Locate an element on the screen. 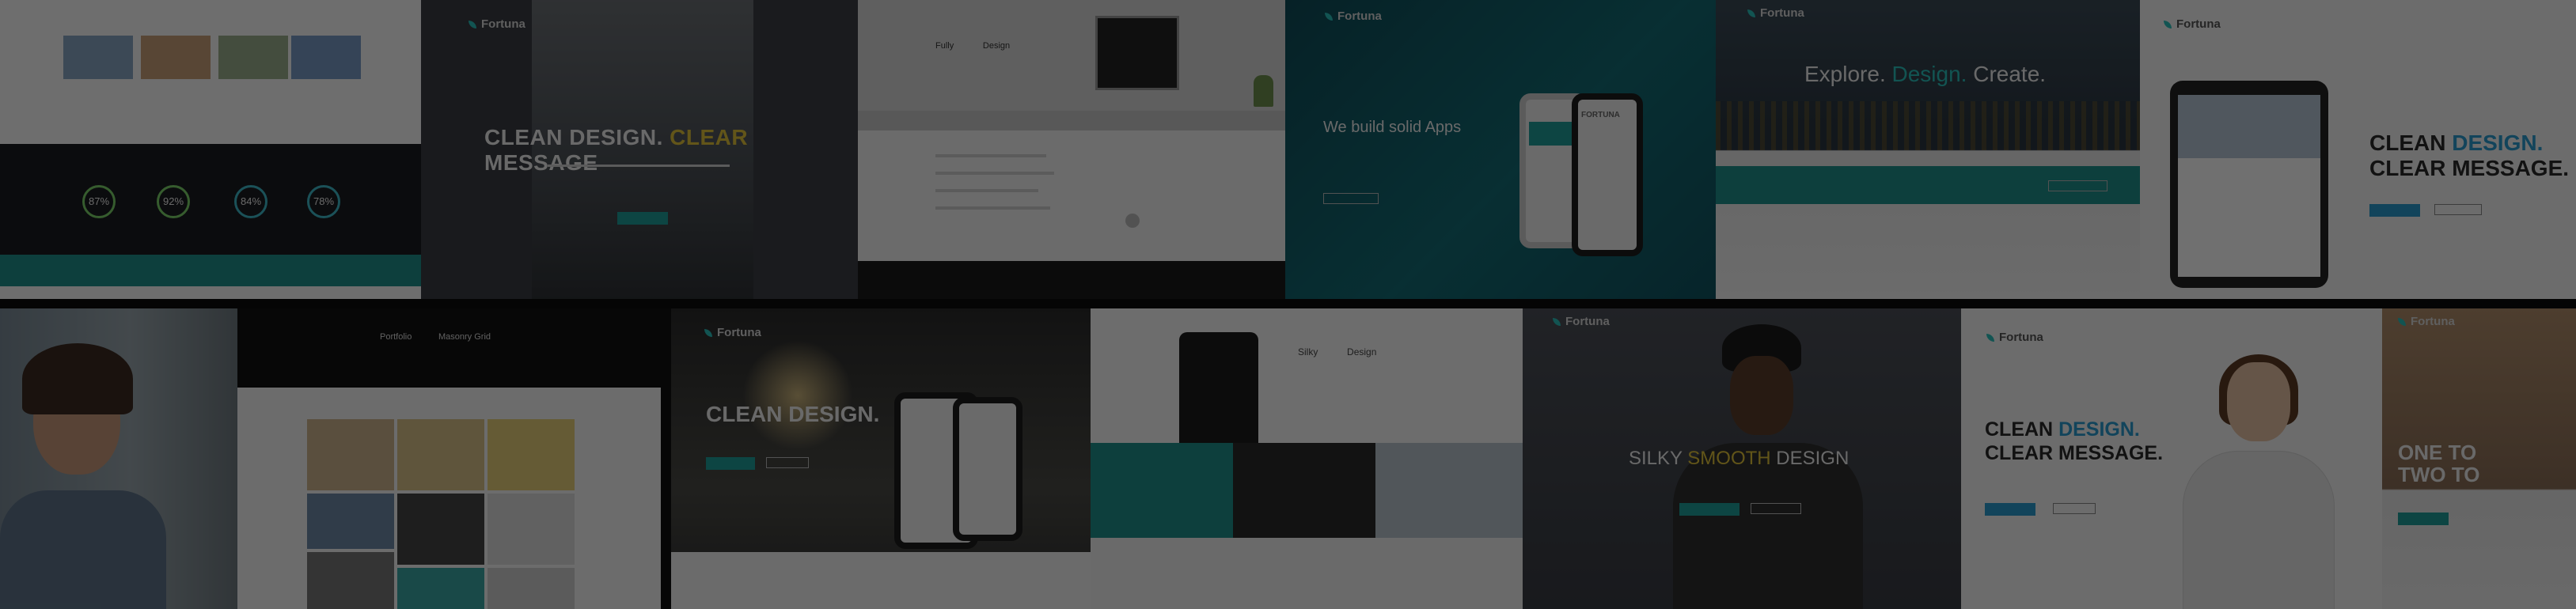  title-part: Masonry Grid is located at coordinates (464, 337).